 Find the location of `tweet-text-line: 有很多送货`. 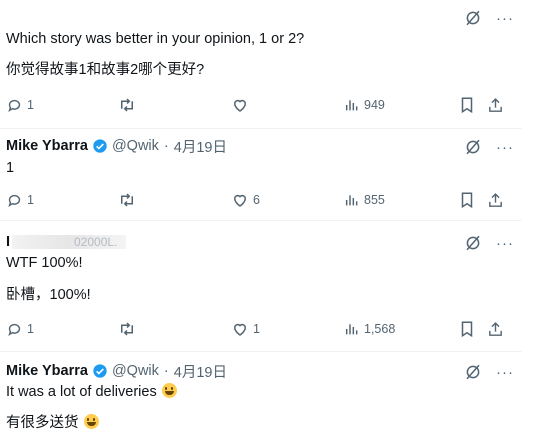

tweet-text-line: 有很多送货 is located at coordinates (52, 421).